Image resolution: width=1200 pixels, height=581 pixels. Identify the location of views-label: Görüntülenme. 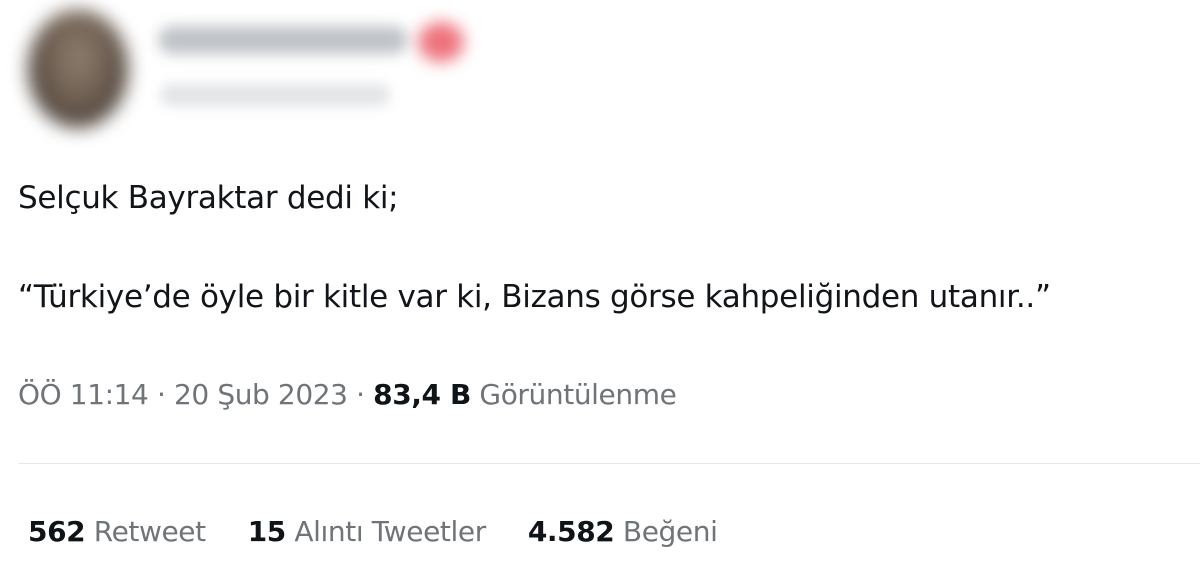
(578, 394).